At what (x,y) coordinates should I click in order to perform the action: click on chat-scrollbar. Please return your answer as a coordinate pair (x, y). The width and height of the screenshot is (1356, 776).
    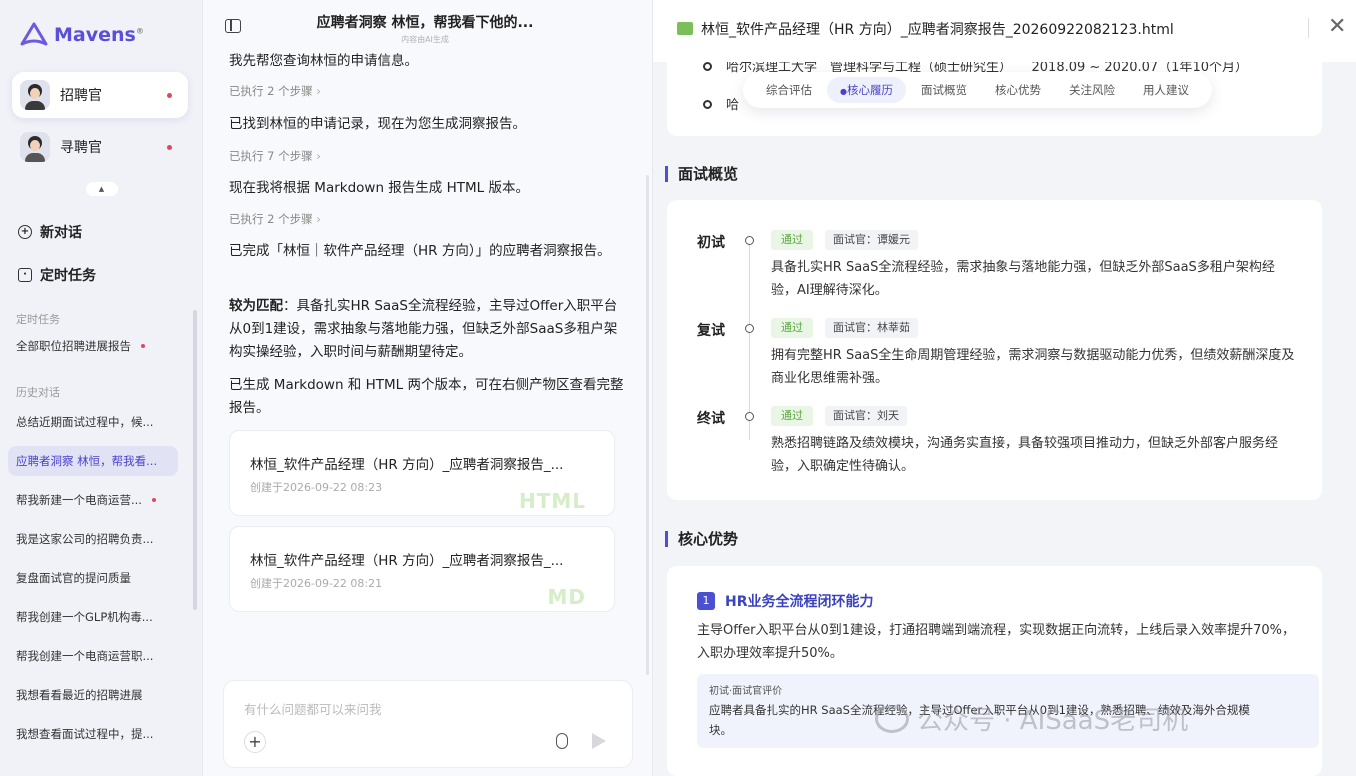
    Looking at the image, I should click on (647, 425).